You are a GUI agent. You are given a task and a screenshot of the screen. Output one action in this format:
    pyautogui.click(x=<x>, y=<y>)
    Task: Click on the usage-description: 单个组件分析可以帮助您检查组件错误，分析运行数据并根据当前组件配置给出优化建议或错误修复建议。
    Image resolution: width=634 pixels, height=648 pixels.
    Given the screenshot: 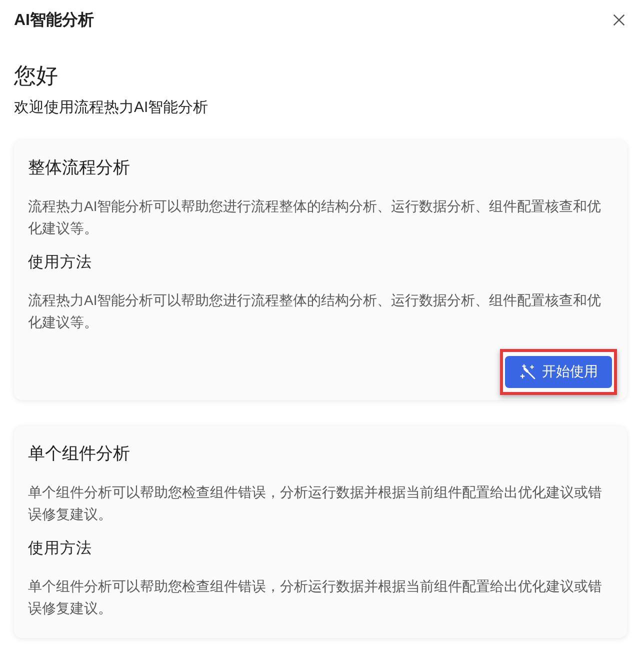 What is the action you would take?
    pyautogui.click(x=315, y=597)
    